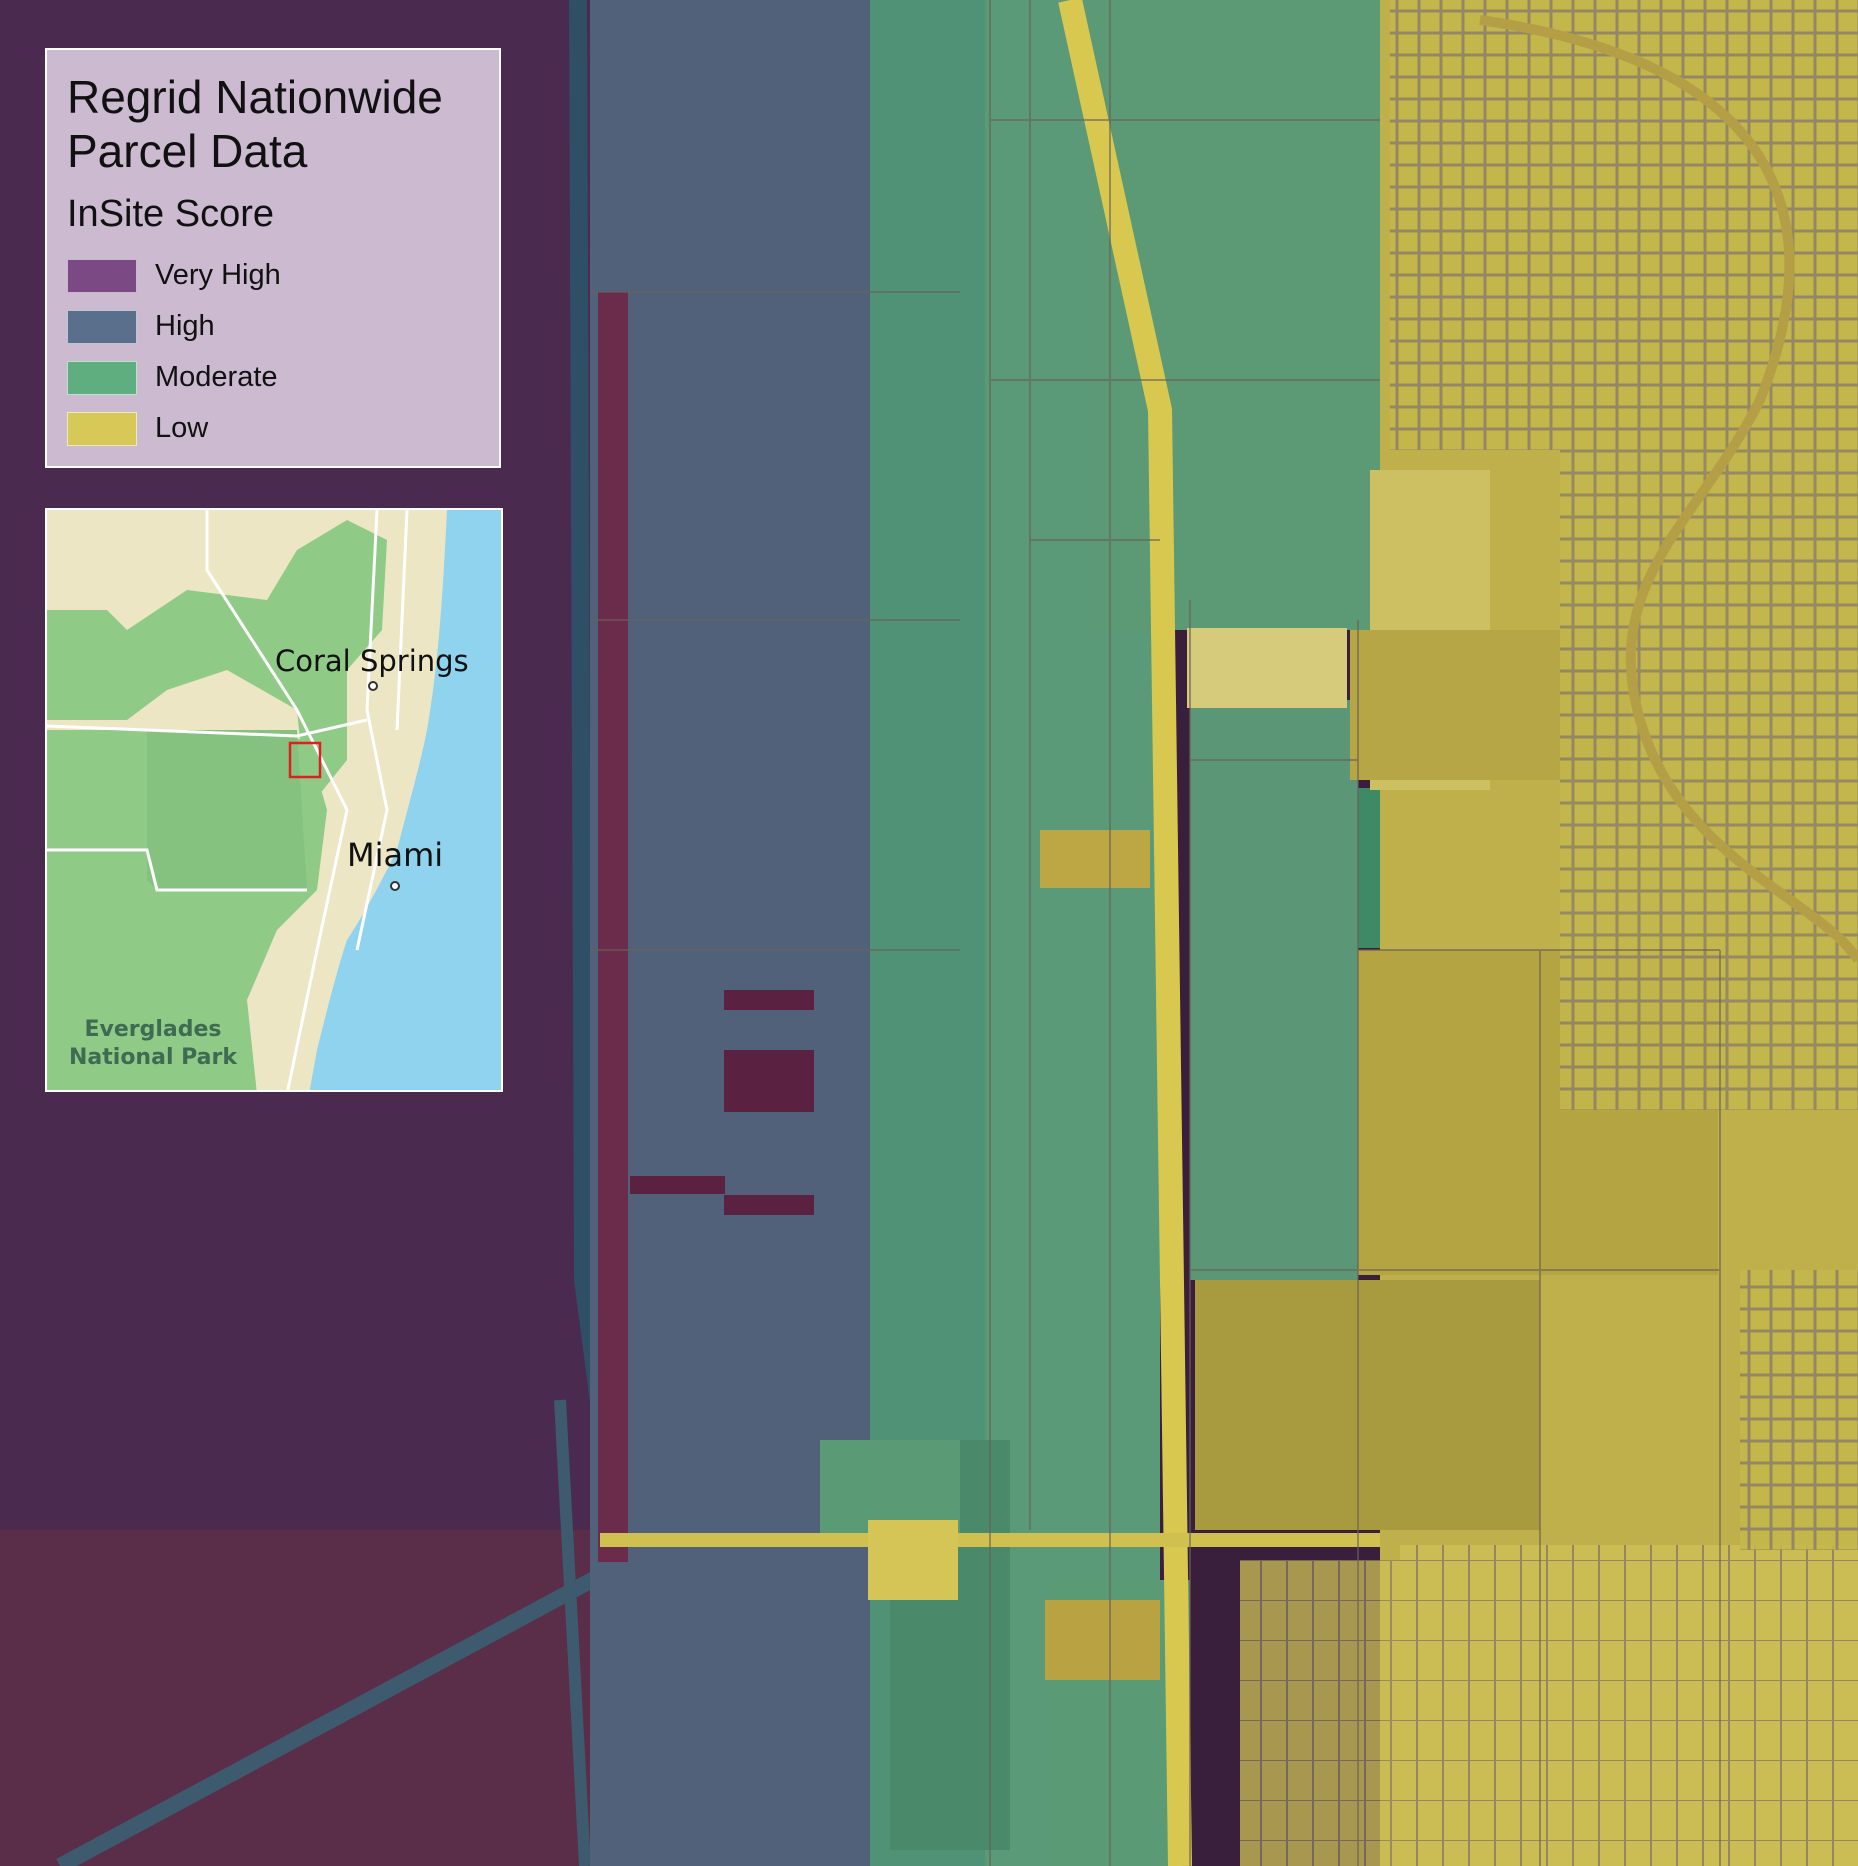 Image resolution: width=1858 pixels, height=1866 pixels. I want to click on zone-low-south-small, so click(1102, 1640).